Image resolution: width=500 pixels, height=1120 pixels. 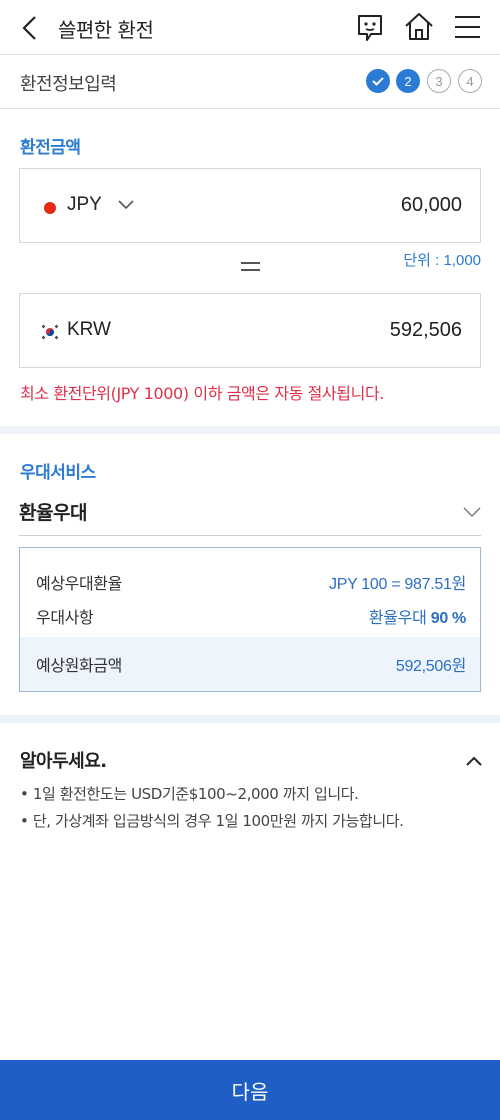 I want to click on jpy-flag-icon, so click(x=50, y=208).